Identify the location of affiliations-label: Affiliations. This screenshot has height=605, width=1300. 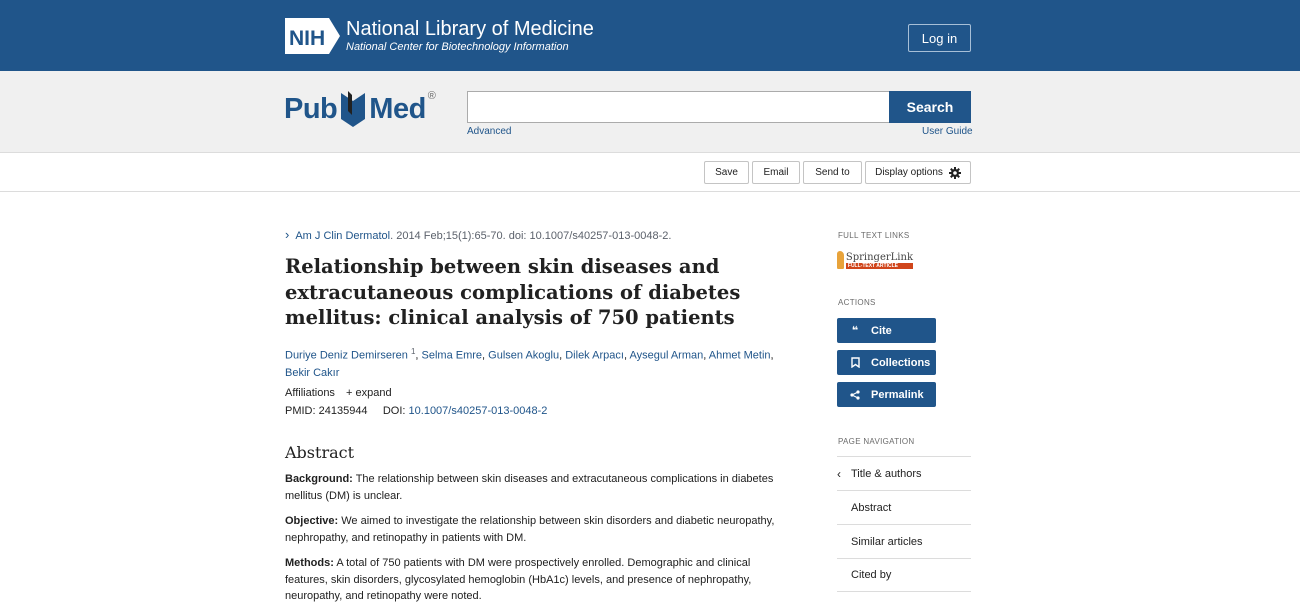
(310, 393).